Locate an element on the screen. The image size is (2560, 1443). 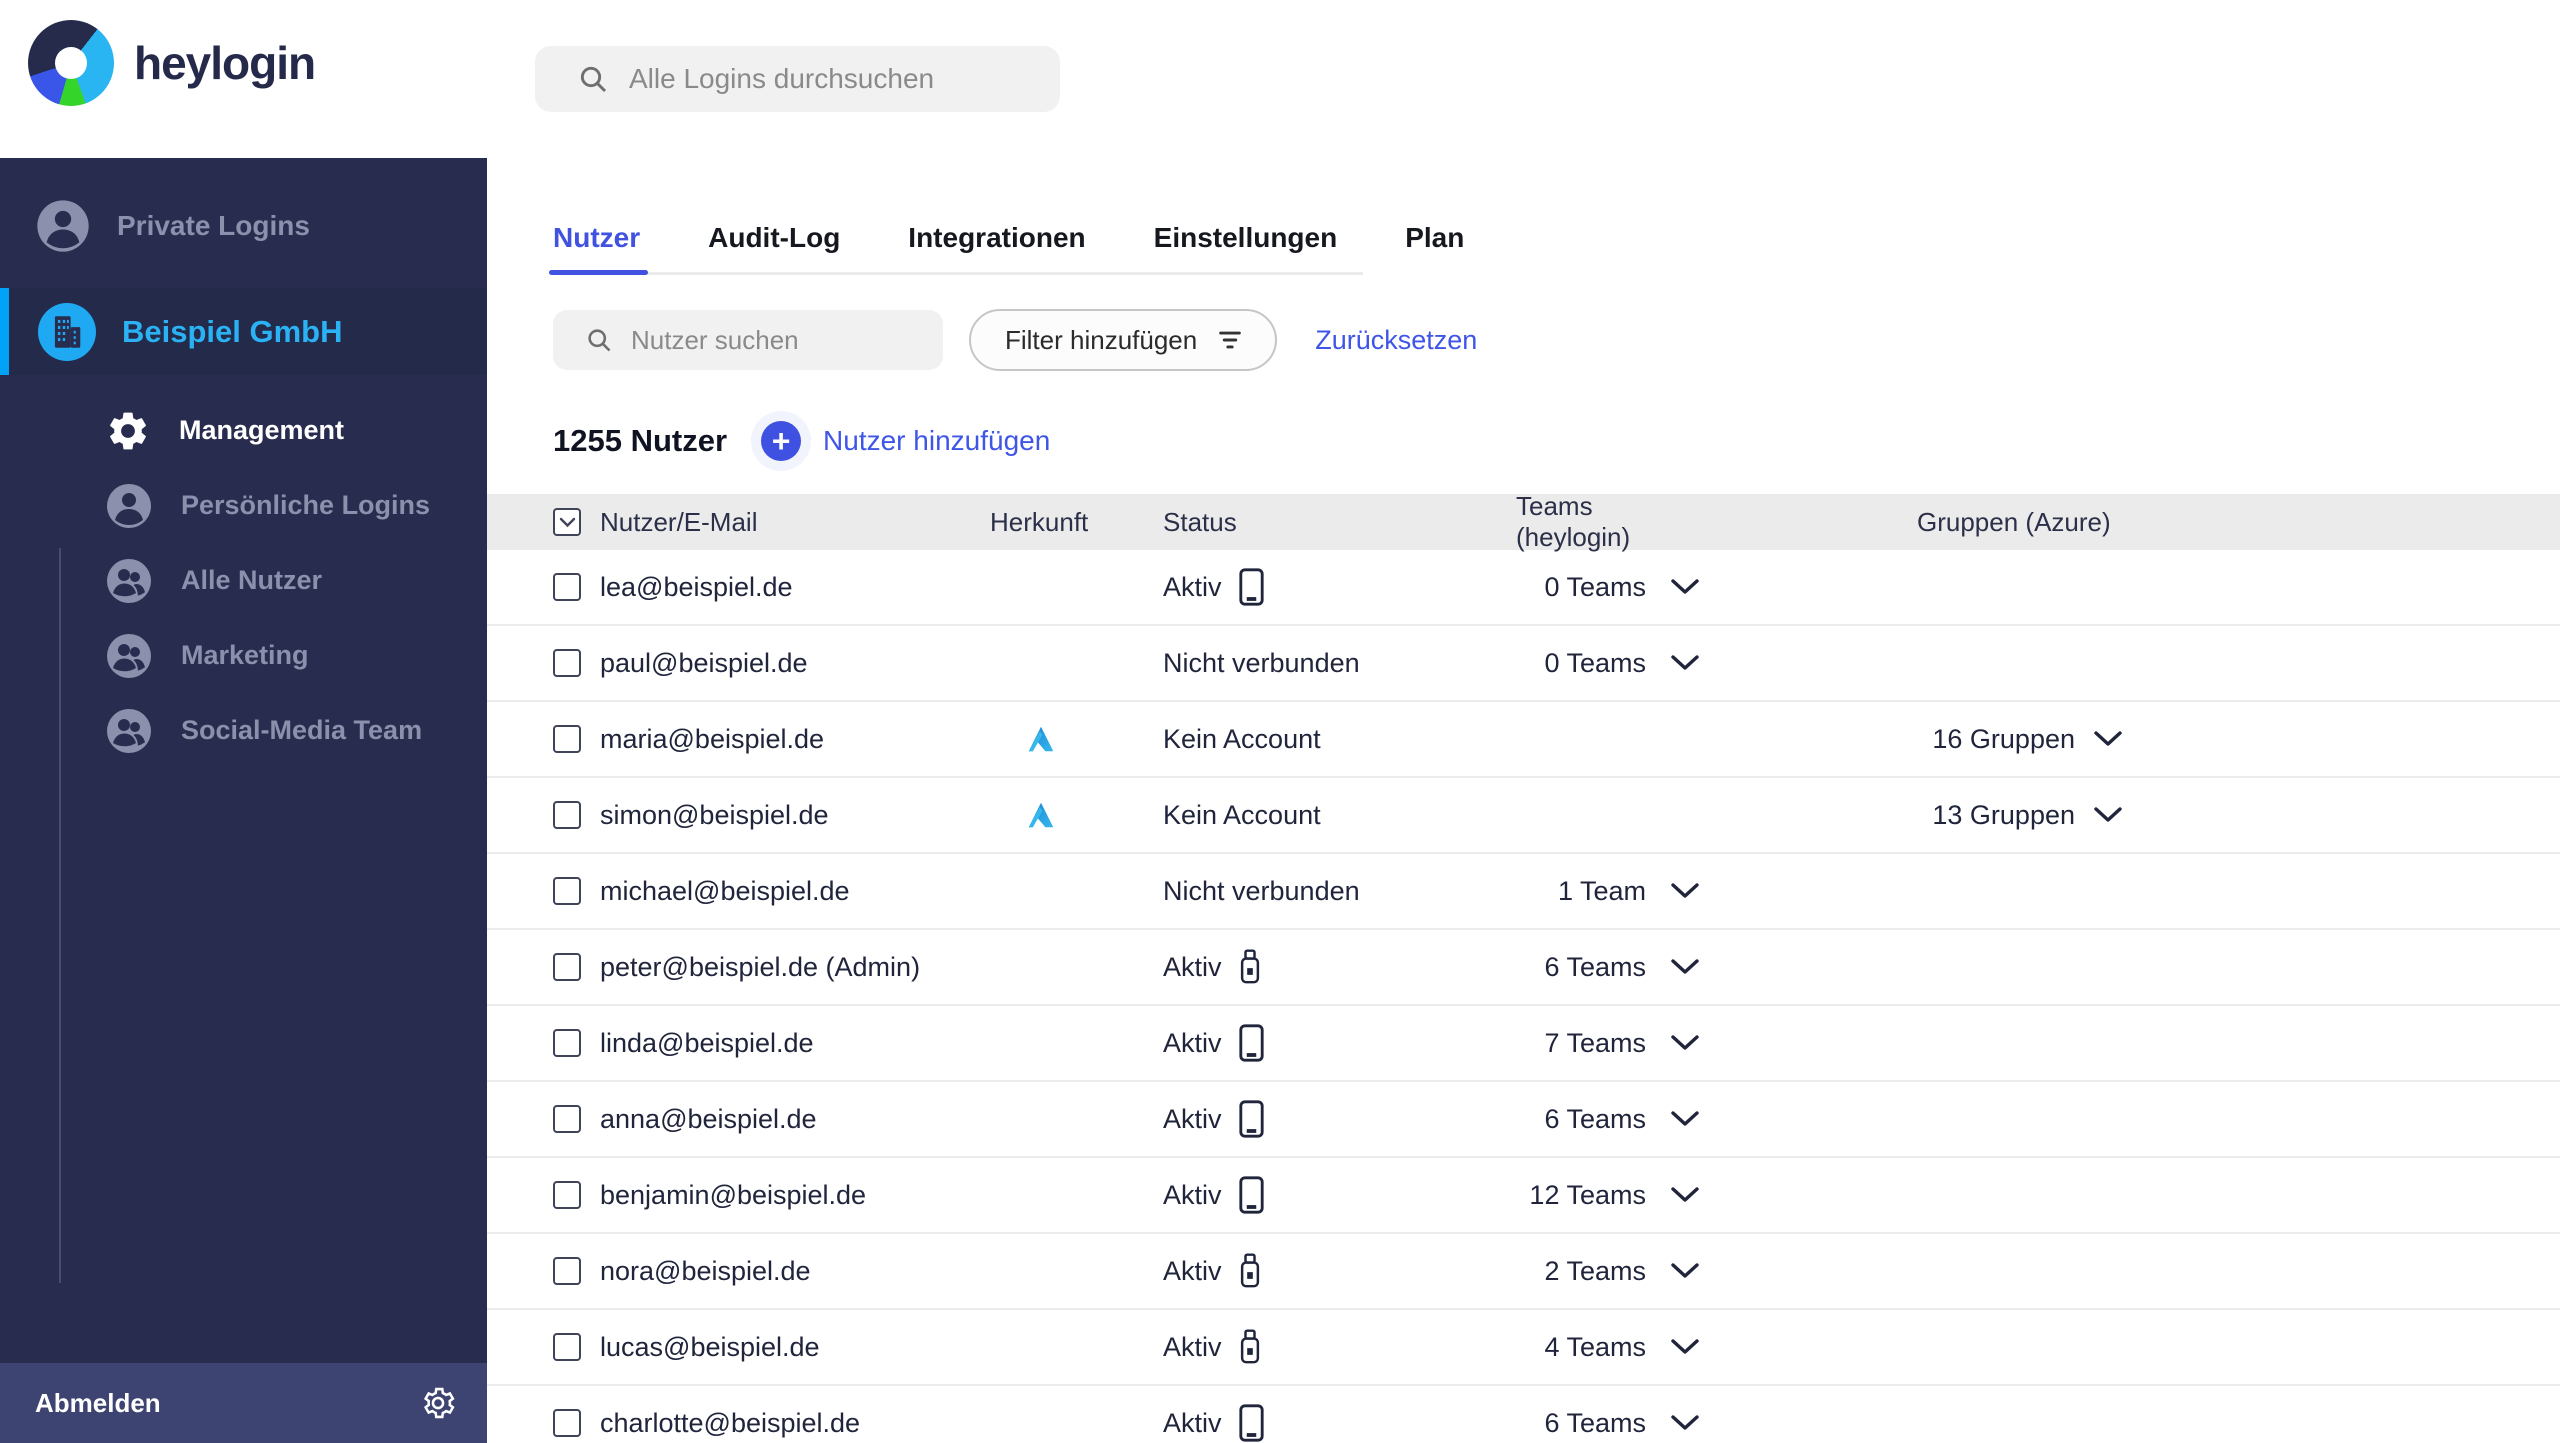
table-row: linda@beispiel.de Aktiv 7 Teams is located at coordinates (1523, 1044).